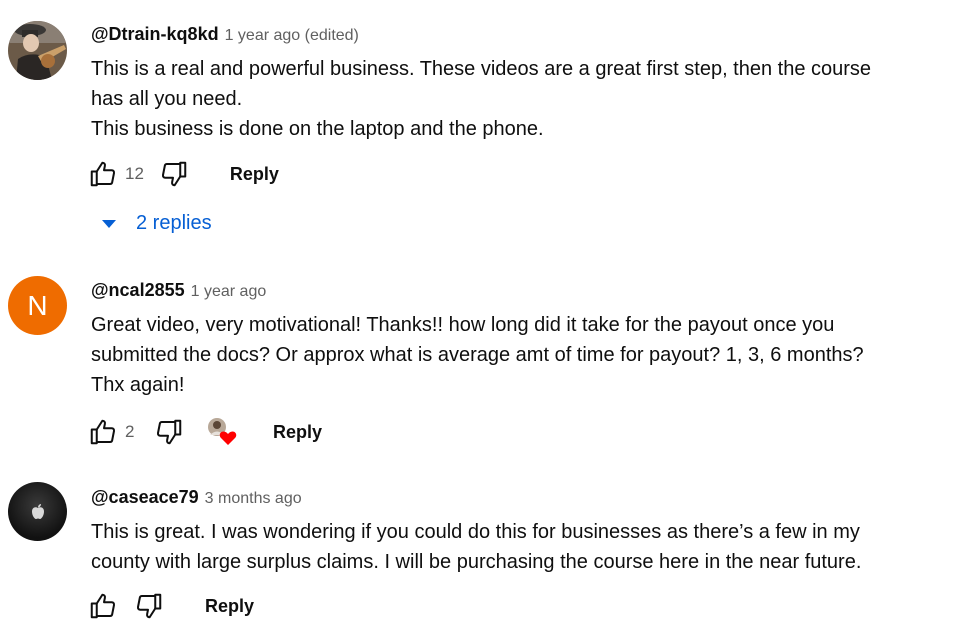 The height and width of the screenshot is (641, 955). I want to click on comment-actions: 2 Reply, so click(204, 432).